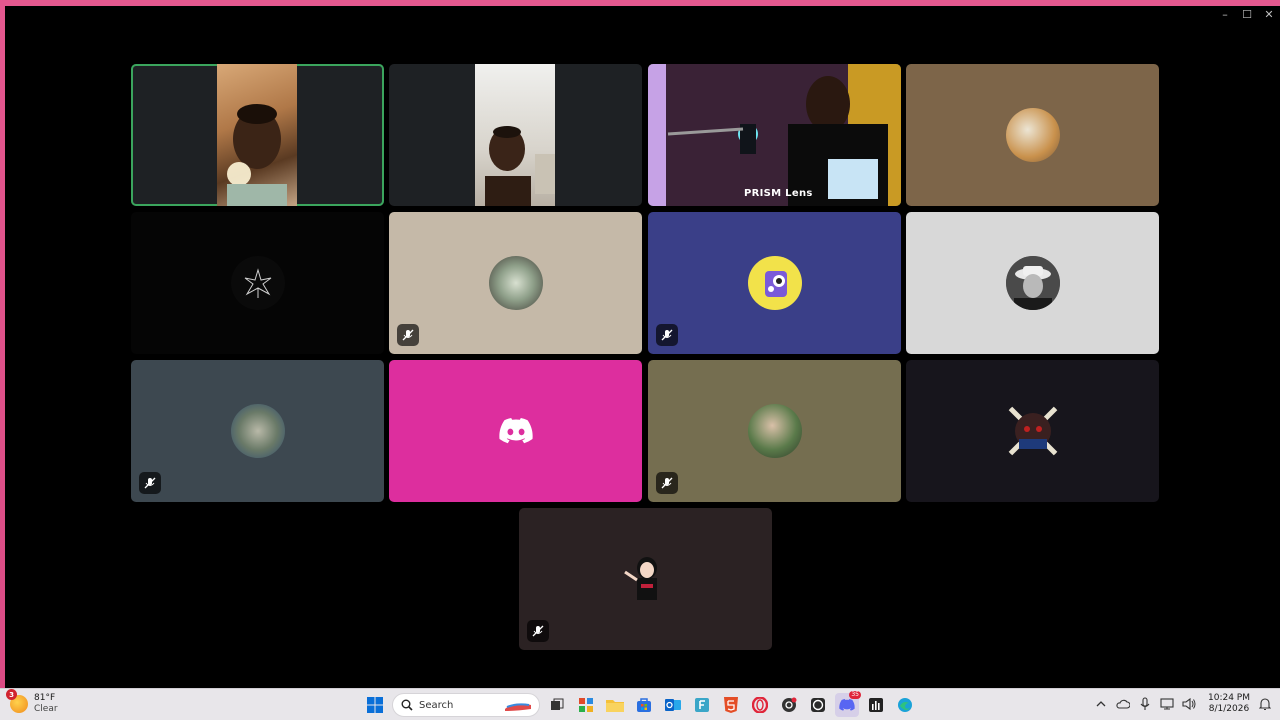  What do you see at coordinates (1145, 704) in the screenshot?
I see `microphone-icon` at bounding box center [1145, 704].